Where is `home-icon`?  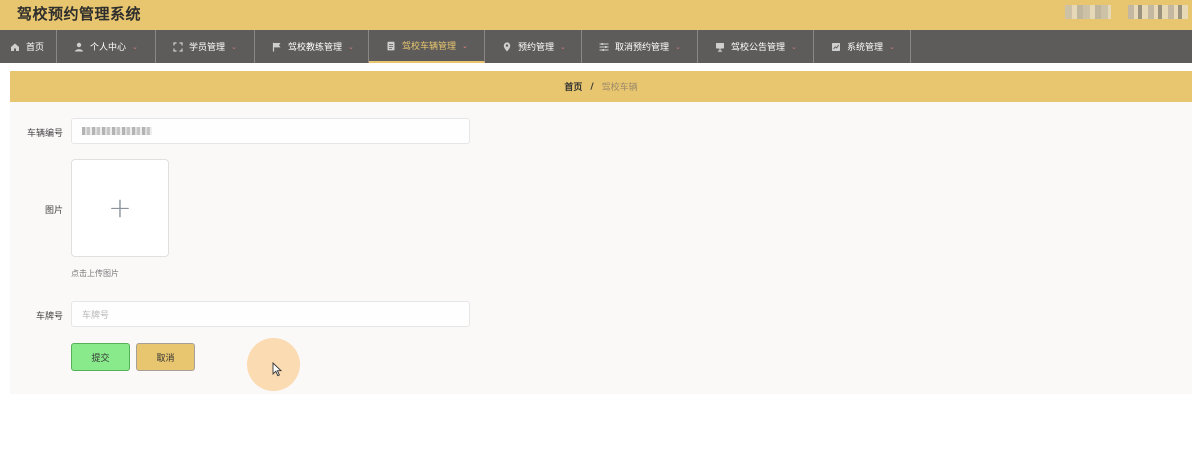
home-icon is located at coordinates (15, 47).